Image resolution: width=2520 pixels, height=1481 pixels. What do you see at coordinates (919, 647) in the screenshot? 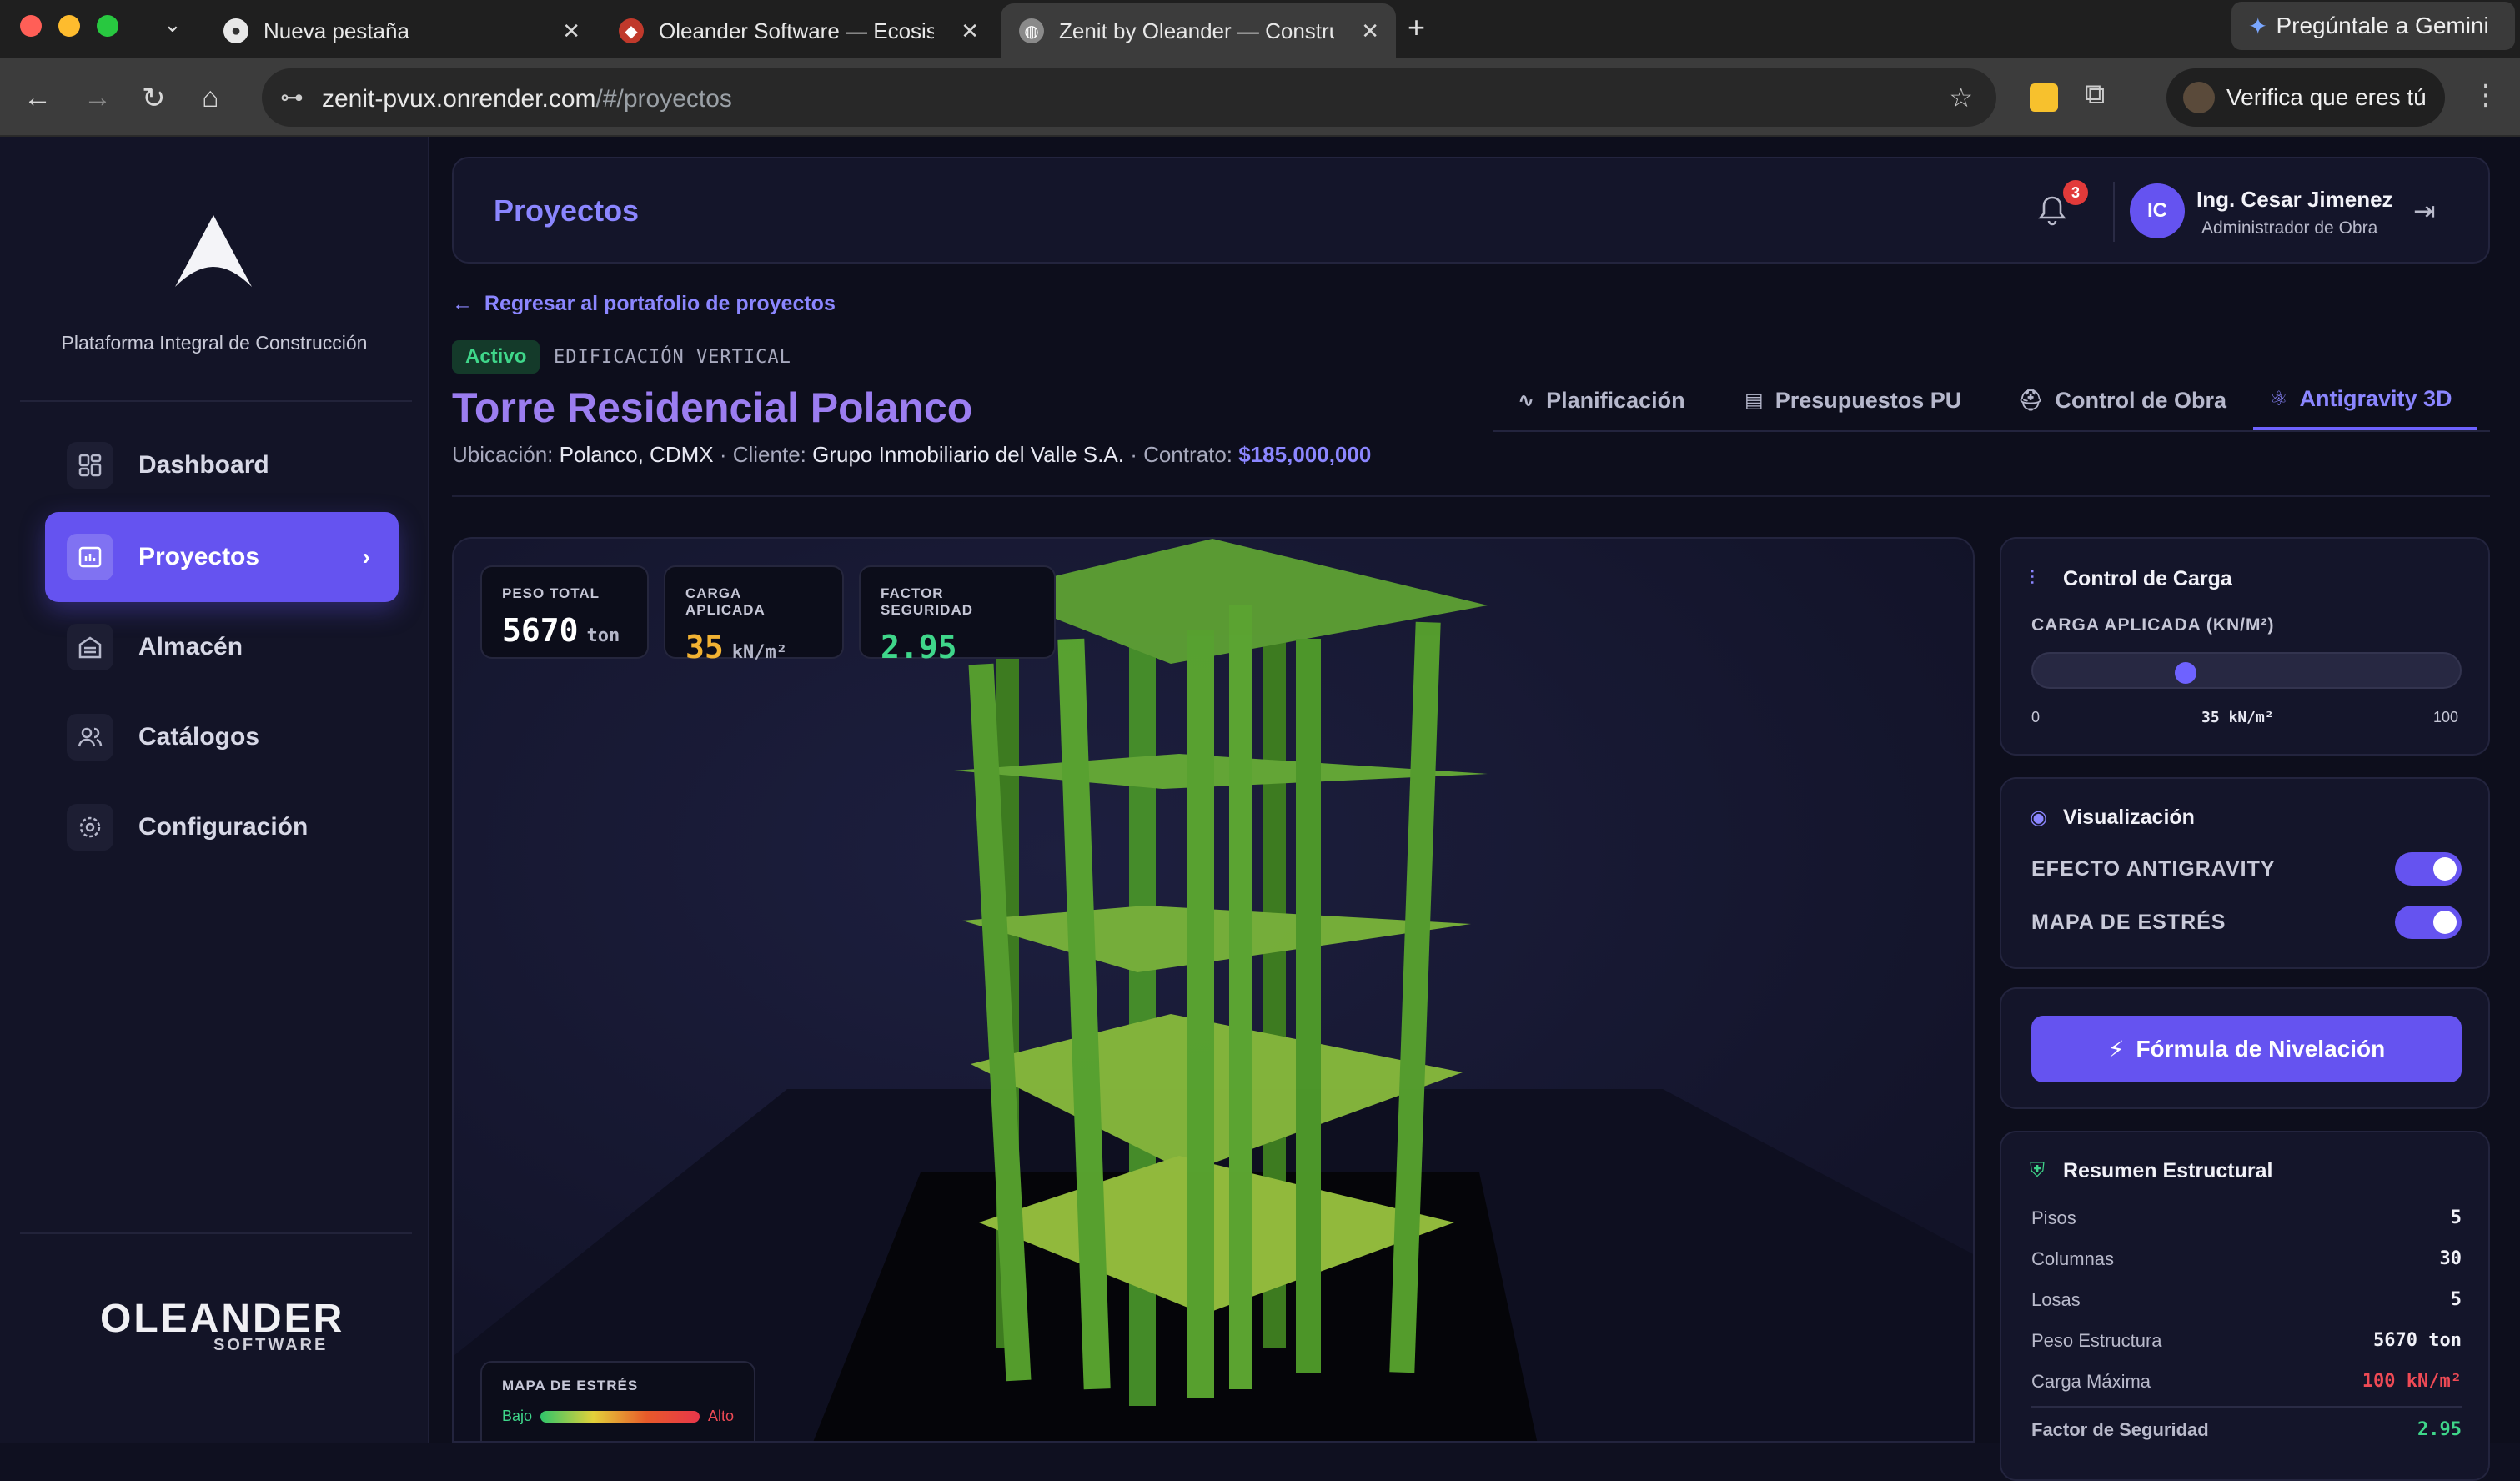
I see `kpi-value: 2.95` at bounding box center [919, 647].